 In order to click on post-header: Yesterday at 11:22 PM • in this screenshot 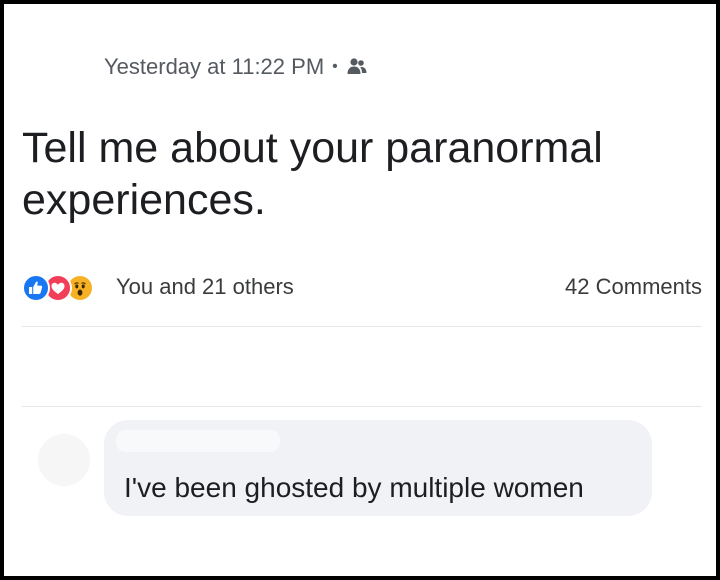, I will do `click(236, 67)`.